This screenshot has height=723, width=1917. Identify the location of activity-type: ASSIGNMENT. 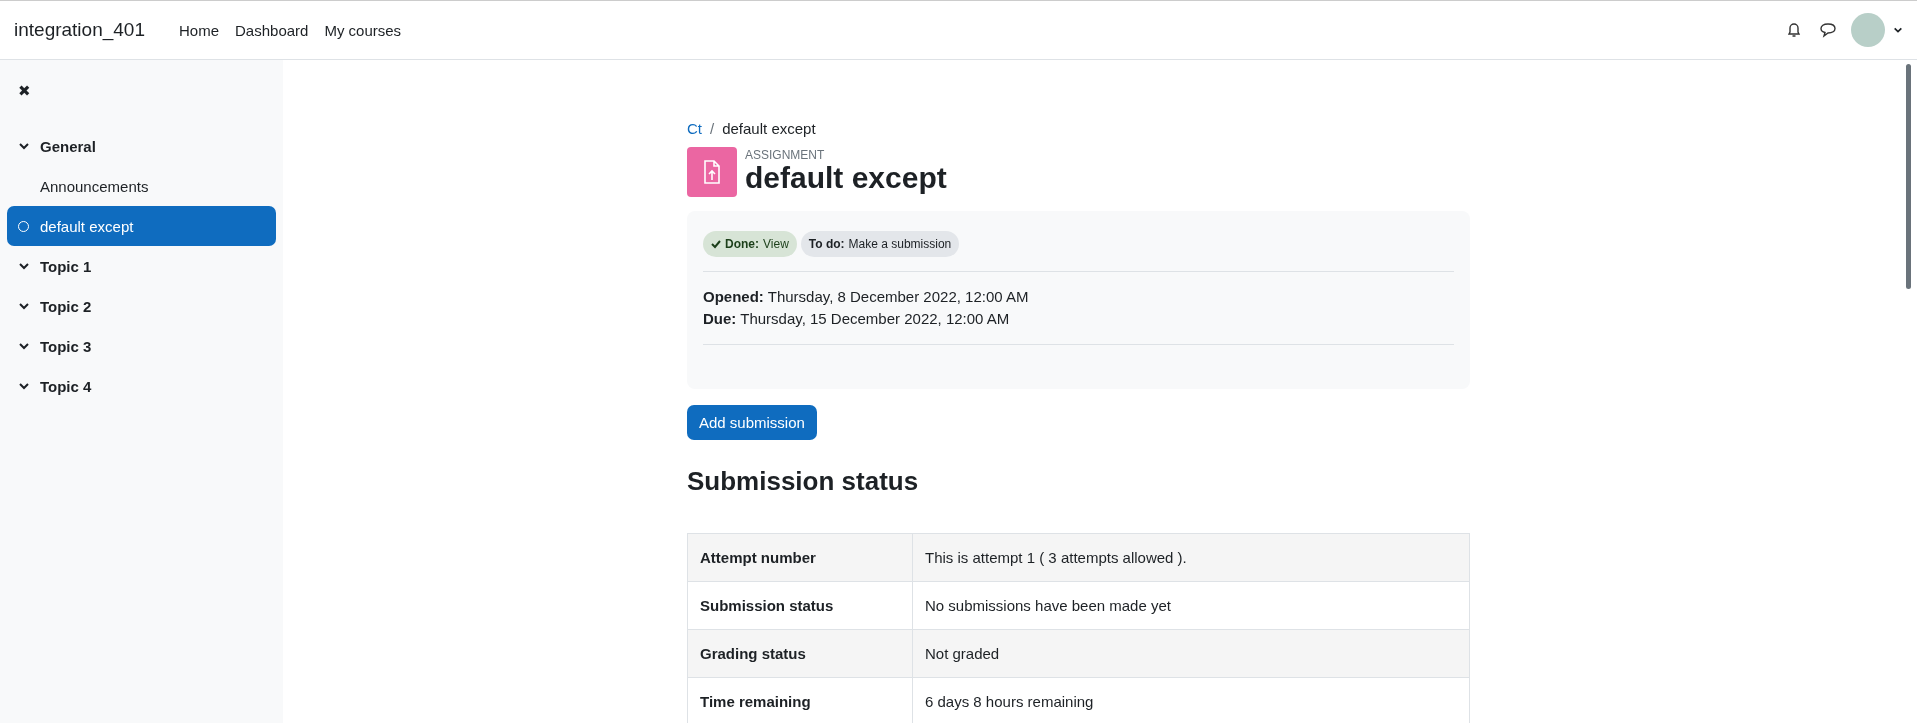
(785, 155).